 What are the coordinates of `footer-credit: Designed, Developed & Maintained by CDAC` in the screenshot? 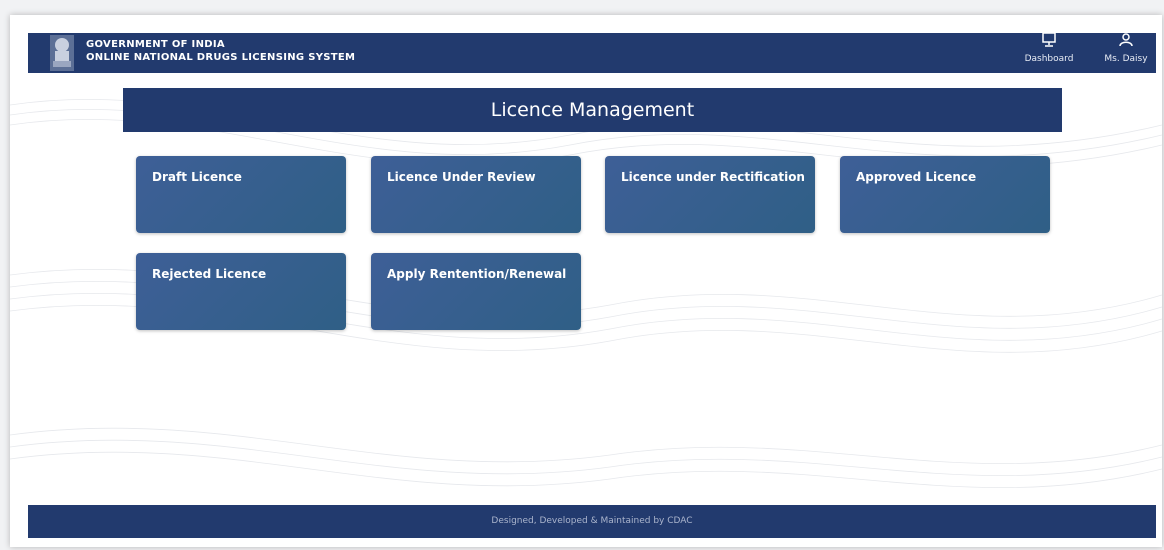 It's located at (592, 521).